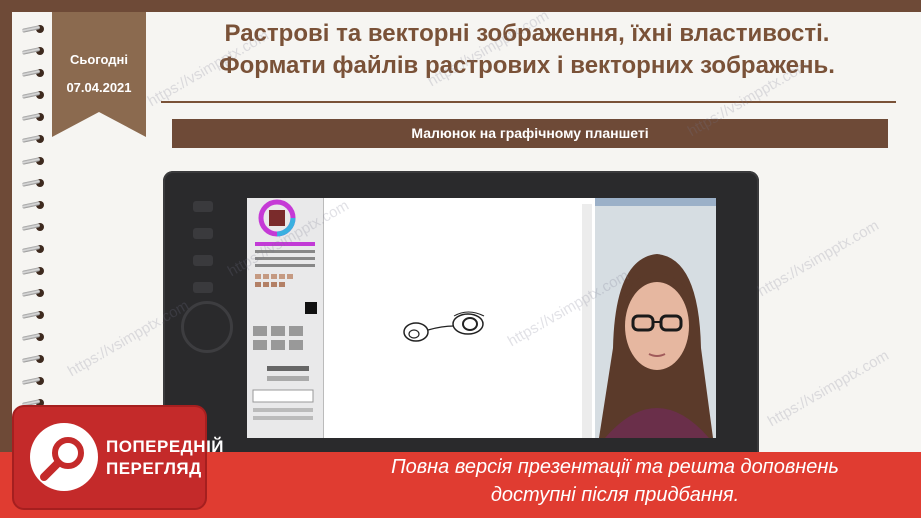 The height and width of the screenshot is (518, 921). Describe the element at coordinates (99, 59) in the screenshot. I see `date-tag-label: Сьогодні` at that location.